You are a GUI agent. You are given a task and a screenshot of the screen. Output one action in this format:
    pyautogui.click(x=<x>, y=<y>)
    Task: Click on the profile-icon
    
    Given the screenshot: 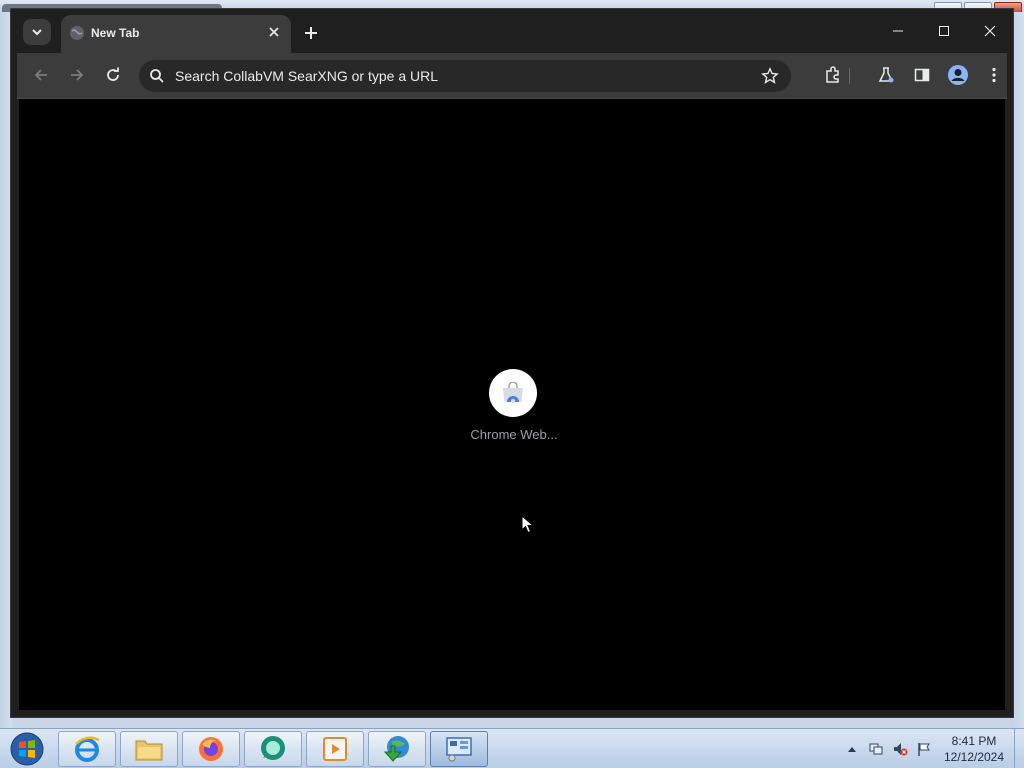 What is the action you would take?
    pyautogui.click(x=958, y=75)
    